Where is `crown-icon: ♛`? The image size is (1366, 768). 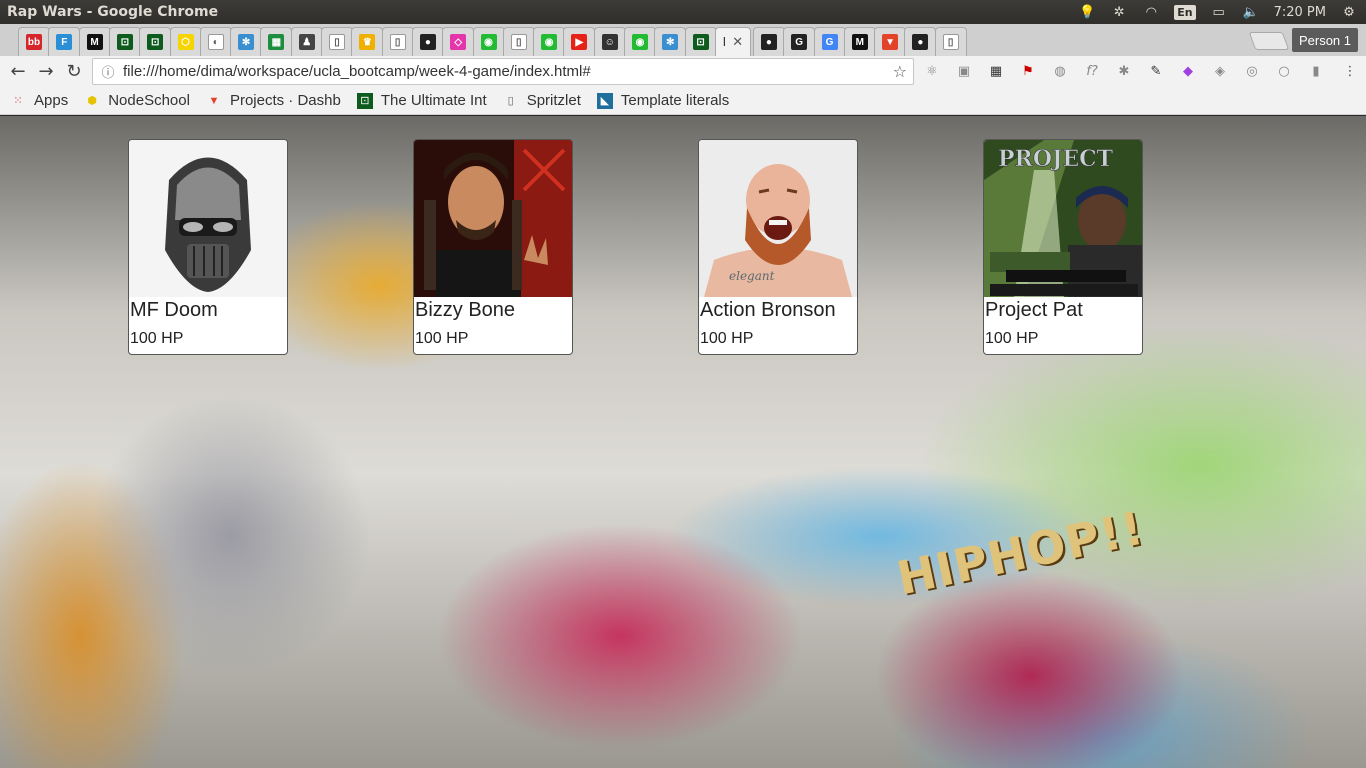 crown-icon: ♛ is located at coordinates (367, 42).